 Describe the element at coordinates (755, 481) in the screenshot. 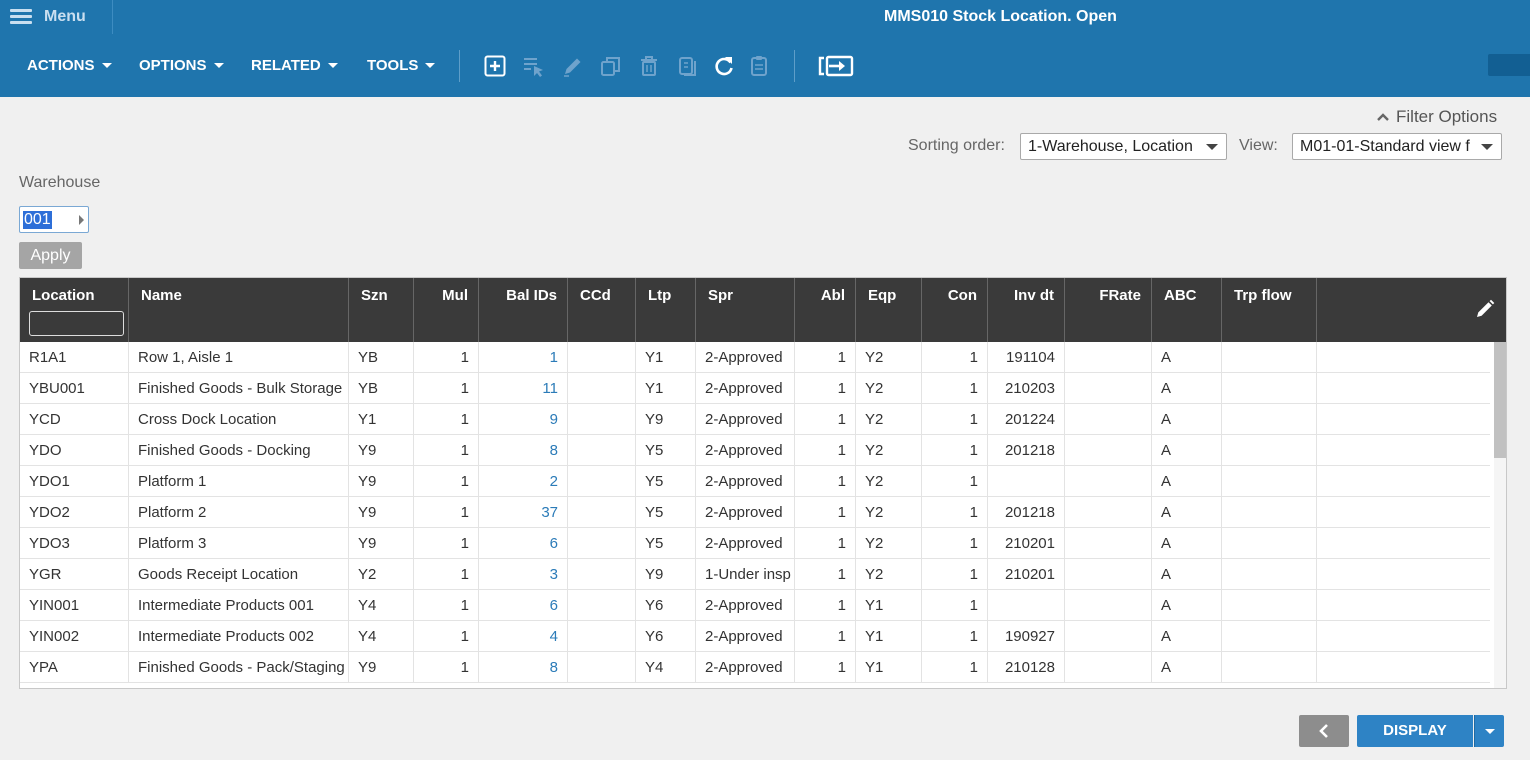

I see `table-row: YDO1 Platform 1 Y9 1 2 Y5 2-Approved 1 Y2 1 A` at that location.